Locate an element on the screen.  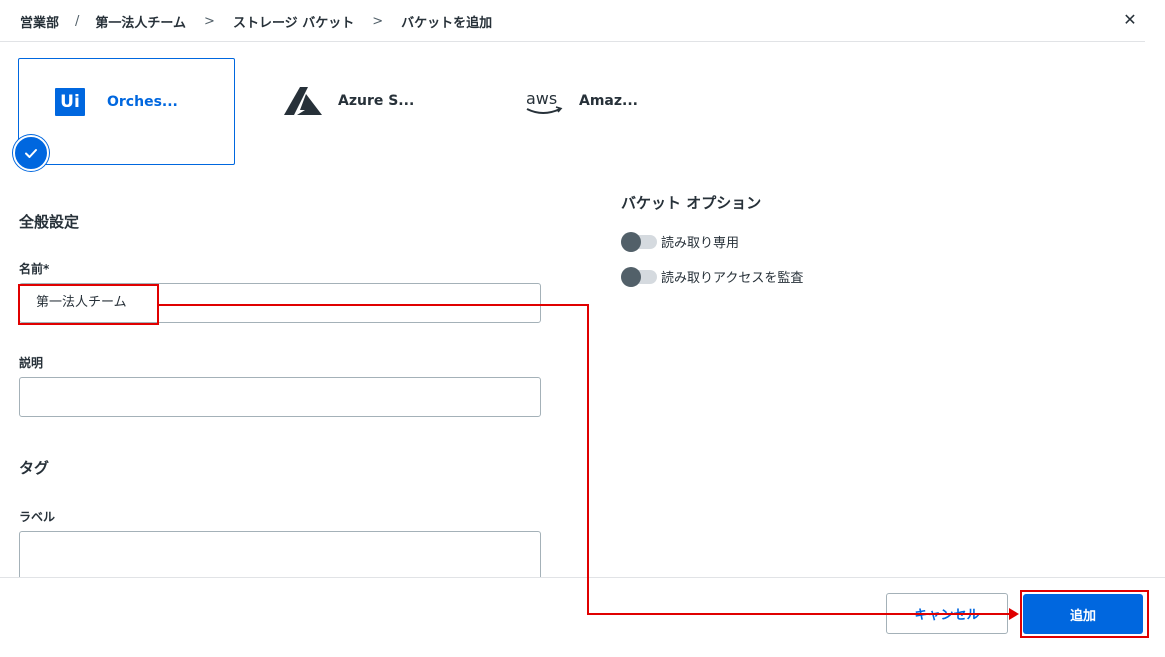
breadcrumb: 営業部 / 第一法人チーム > ストレージ バケット > バケットを追加 is located at coordinates (256, 21).